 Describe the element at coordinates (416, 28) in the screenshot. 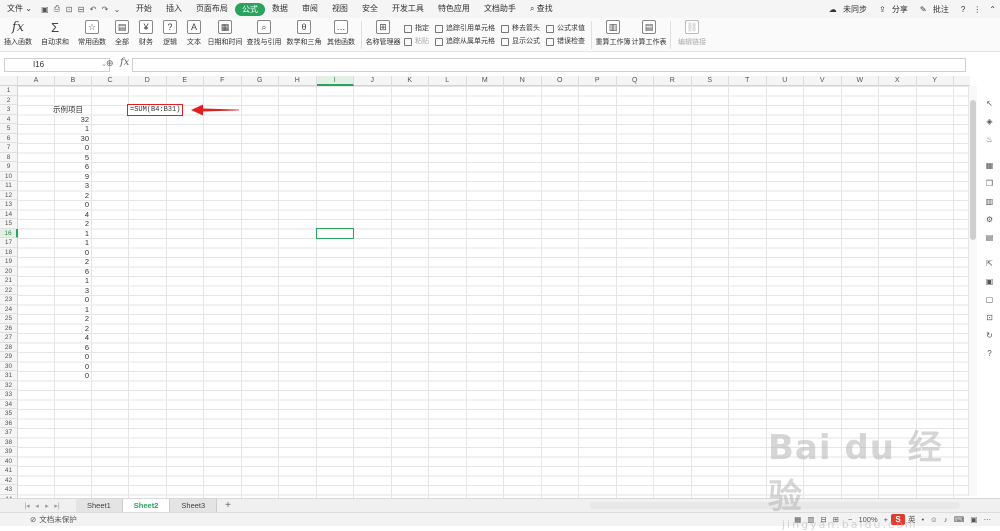

I see `define-name-button: 指定` at that location.